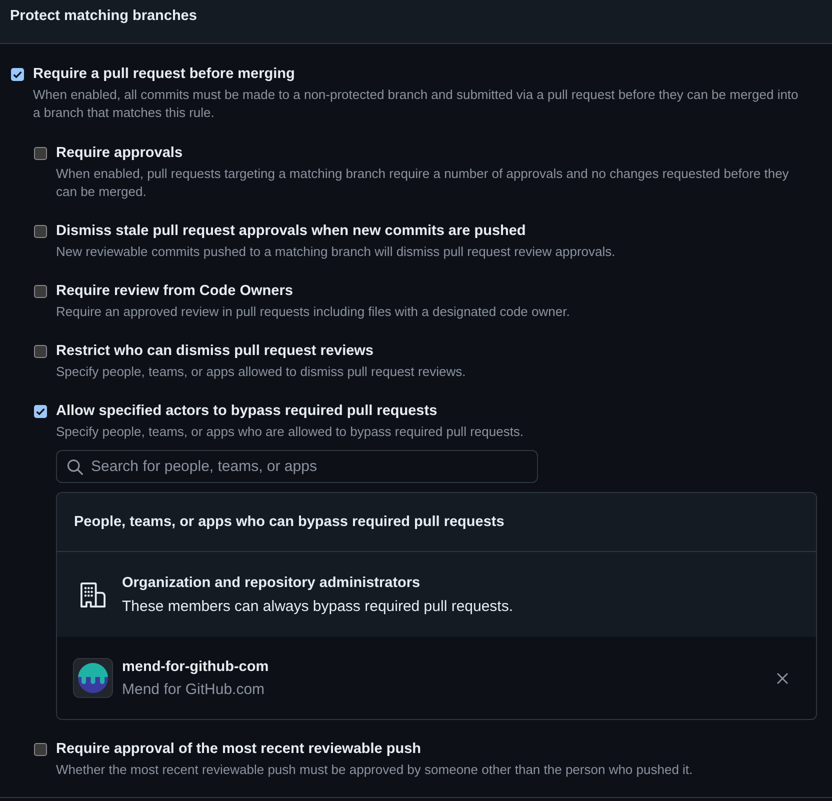  I want to click on option-description: When enabled, pull requests targeting a matching branch require a number of approvals and no changes requested before they can be merged., so click(423, 183).